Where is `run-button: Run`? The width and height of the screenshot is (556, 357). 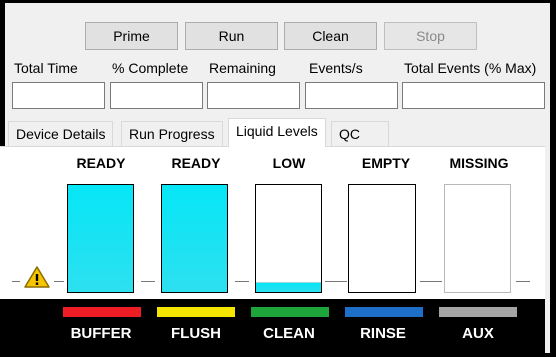 run-button: Run is located at coordinates (231, 36).